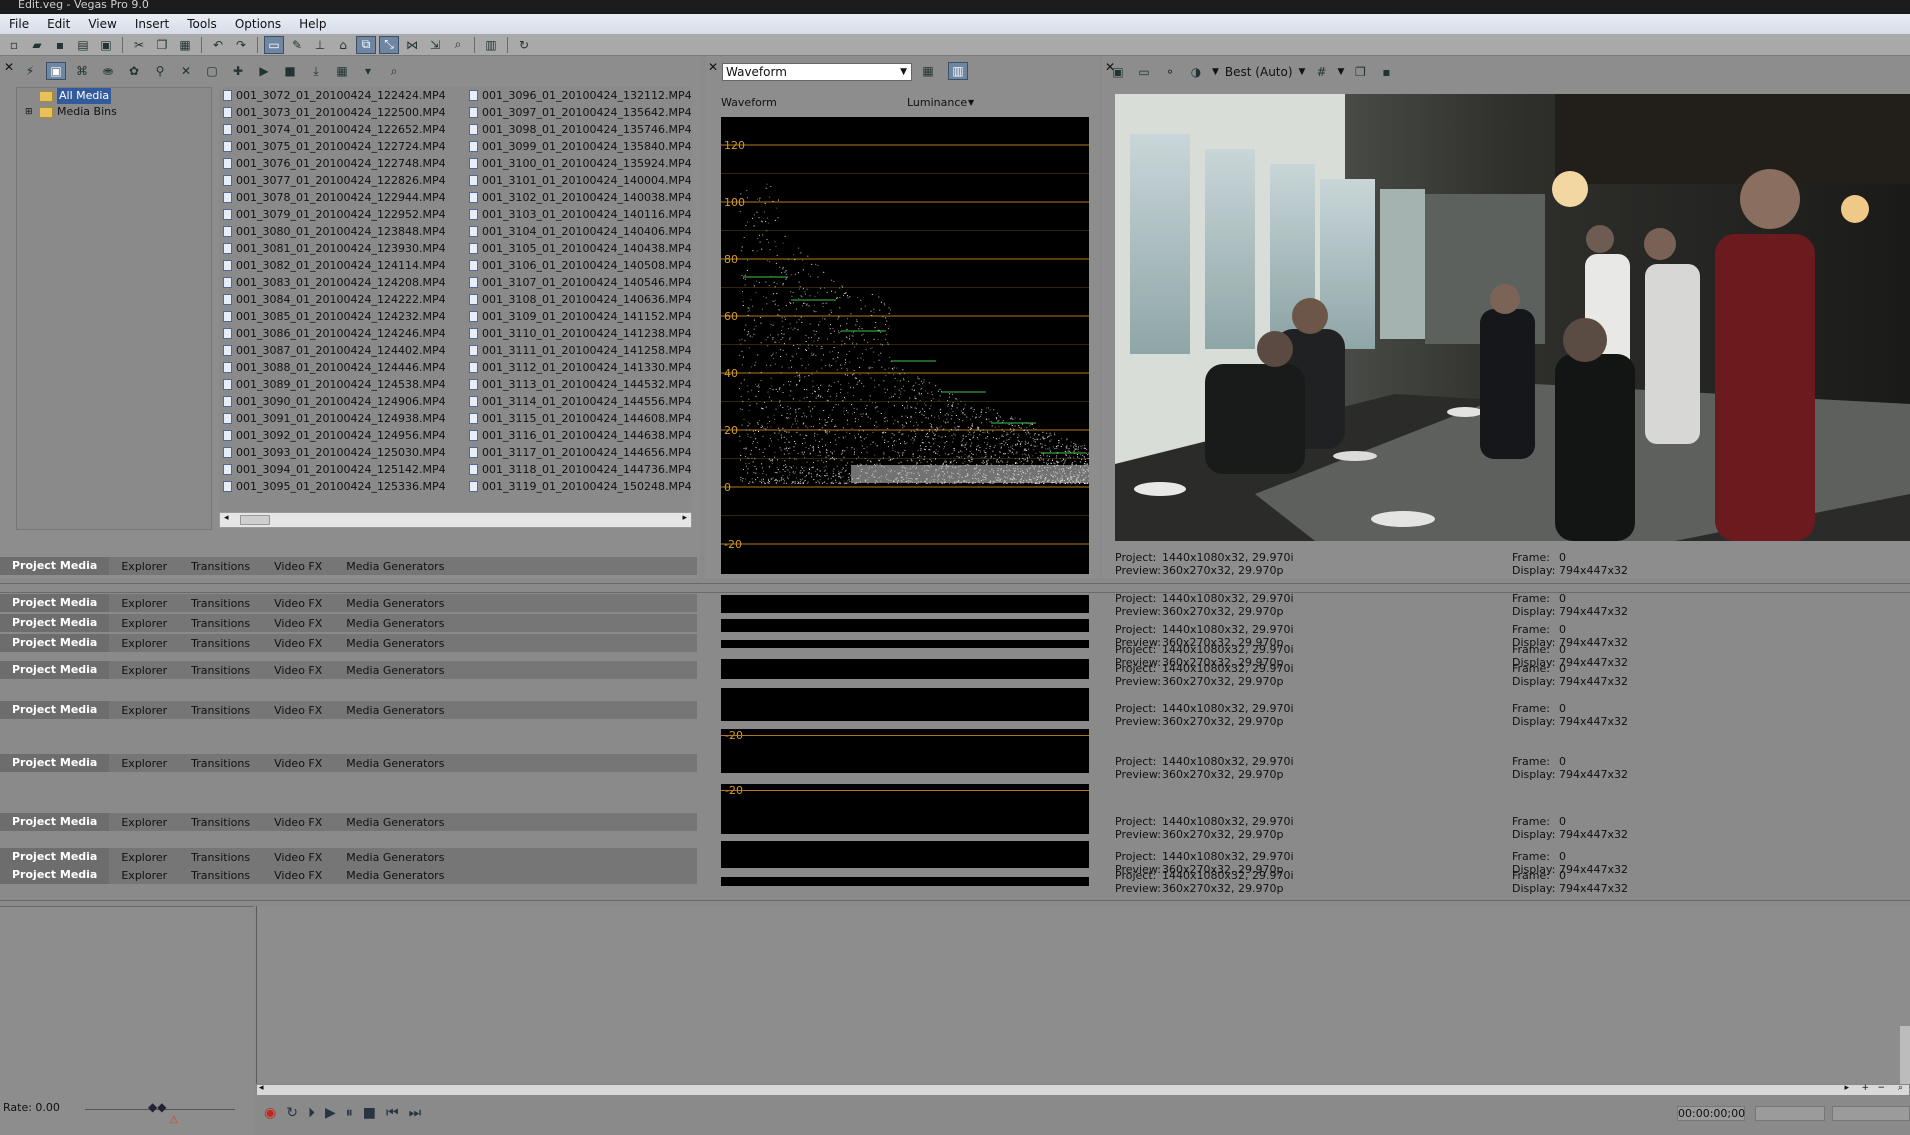 This screenshot has height=1135, width=1910. I want to click on media-file-item: 001_3115_01_20100424_144608.MP4, so click(589, 418).